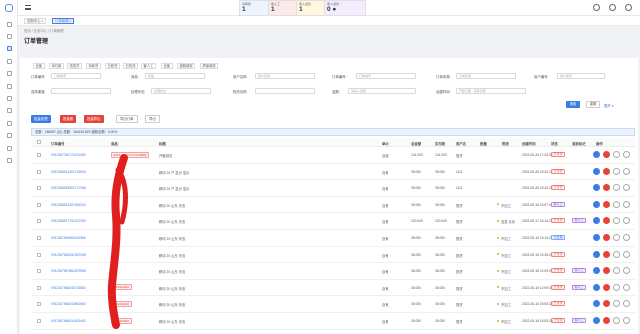 The width and height of the screenshot is (640, 334). Describe the element at coordinates (186, 66) in the screenshot. I see `filter-tab: 退款维权` at that location.